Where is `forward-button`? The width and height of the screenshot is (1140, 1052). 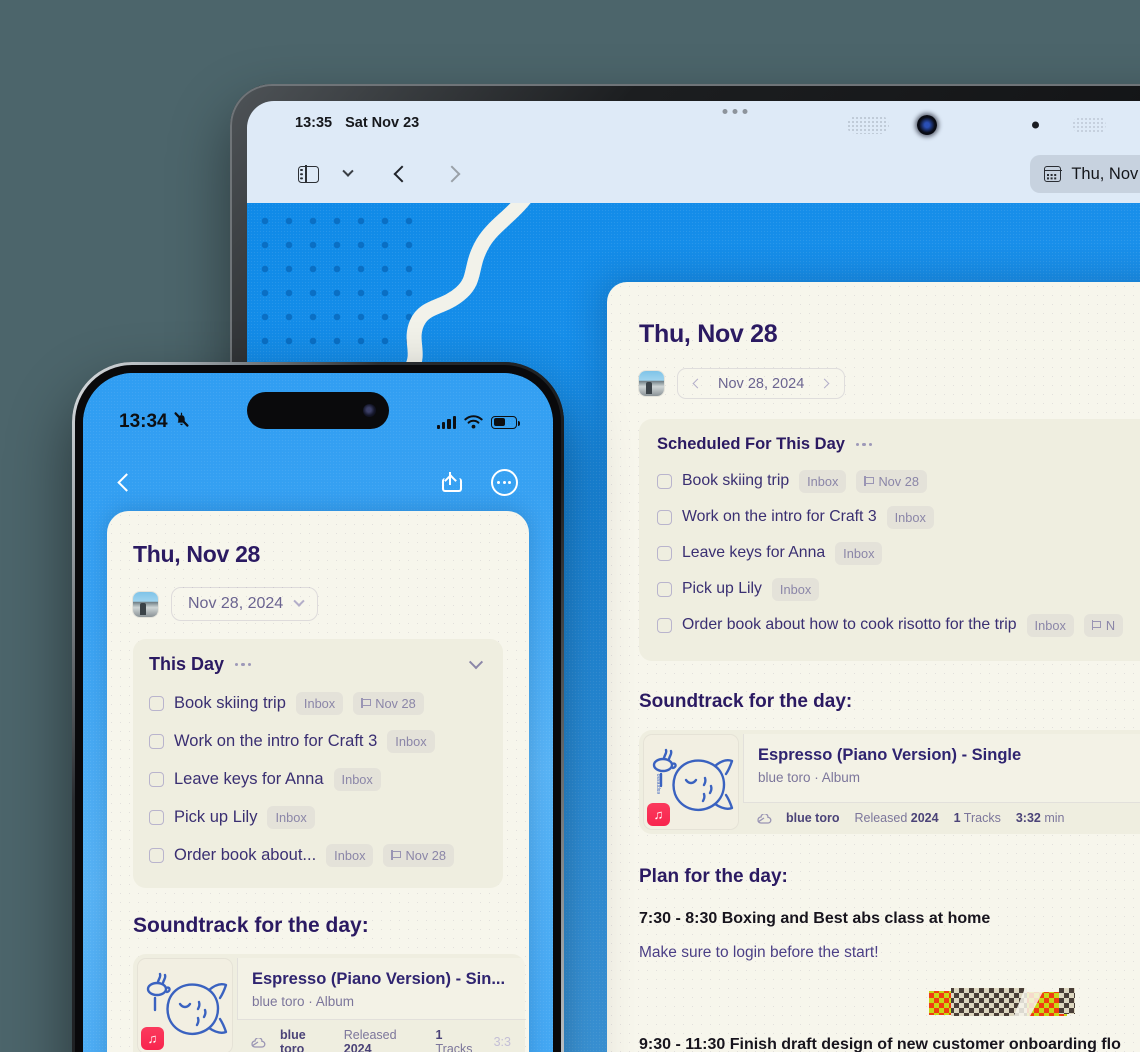
forward-button is located at coordinates (452, 174).